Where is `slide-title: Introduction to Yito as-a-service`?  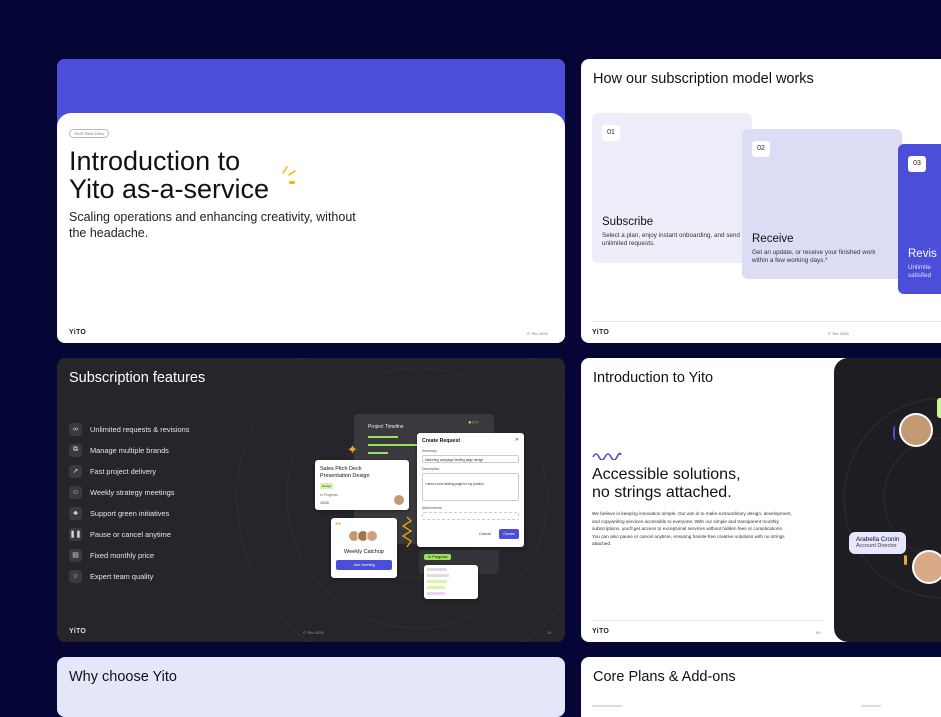
slide-title: Introduction to Yito as-a-service is located at coordinates (219, 175).